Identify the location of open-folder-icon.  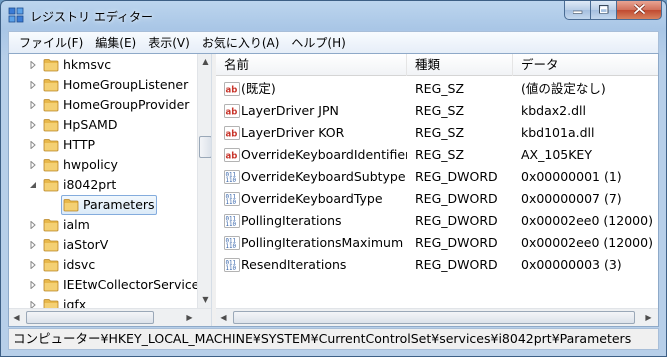
(51, 185).